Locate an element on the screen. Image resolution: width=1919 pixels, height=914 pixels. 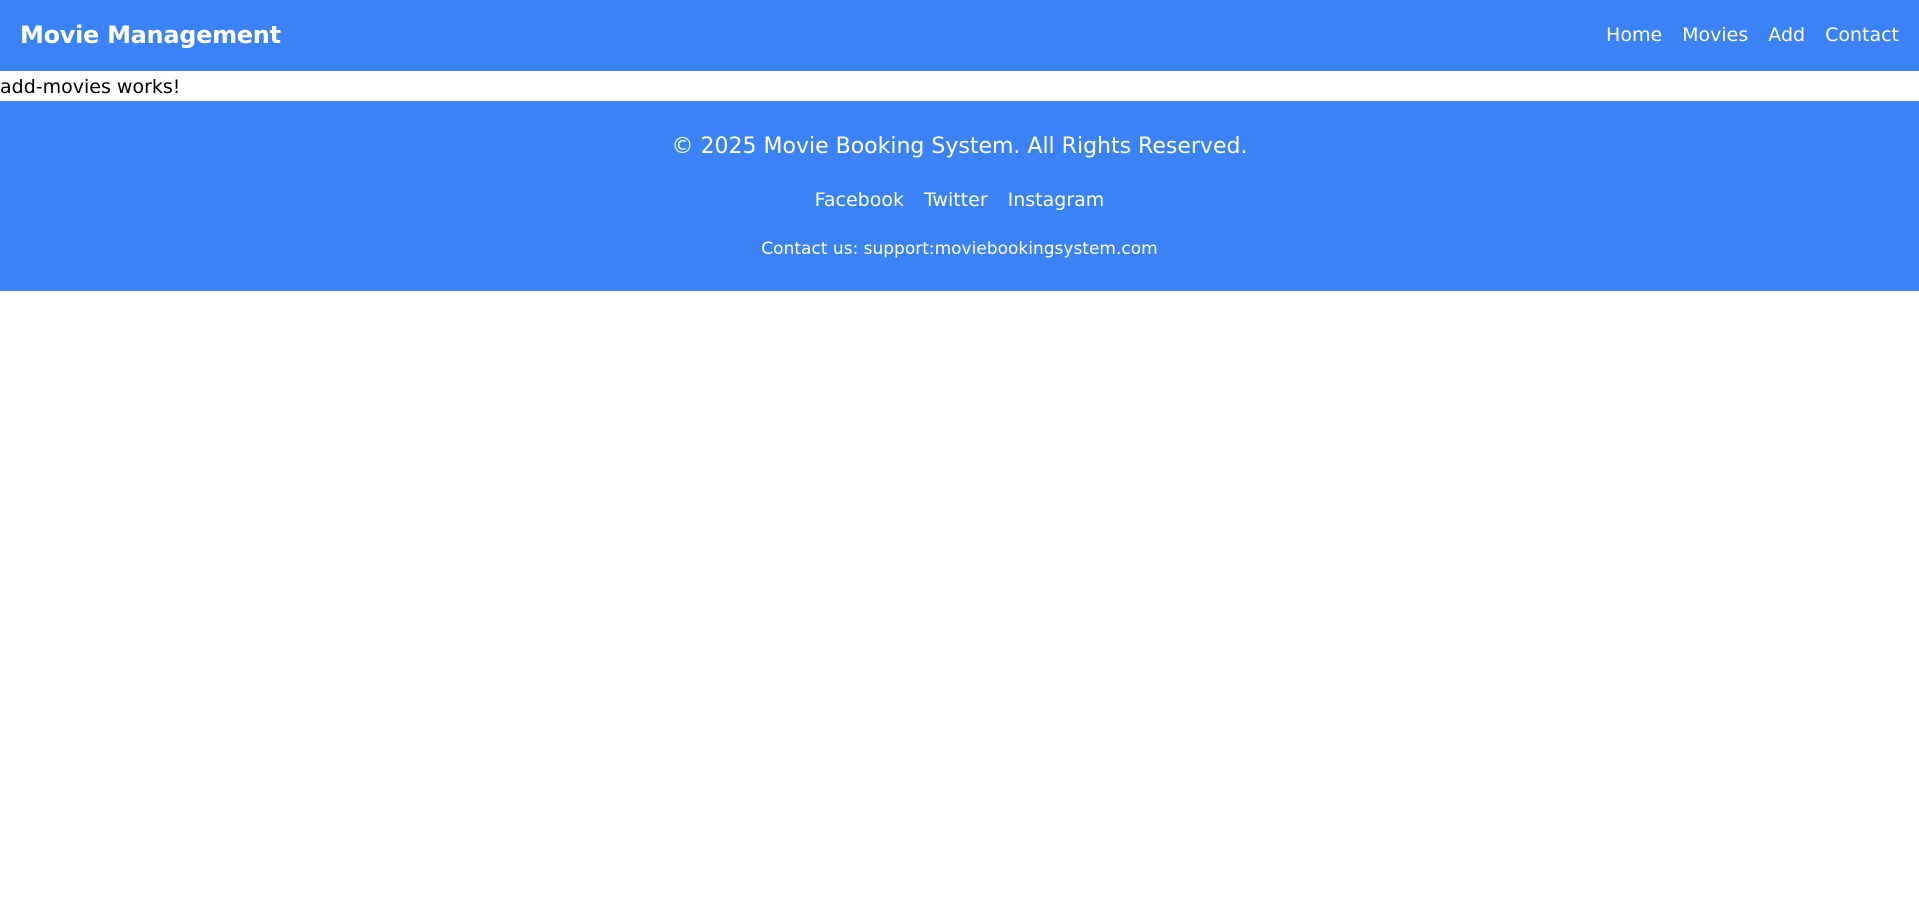
social-link-twitter: Twitter is located at coordinates (956, 200).